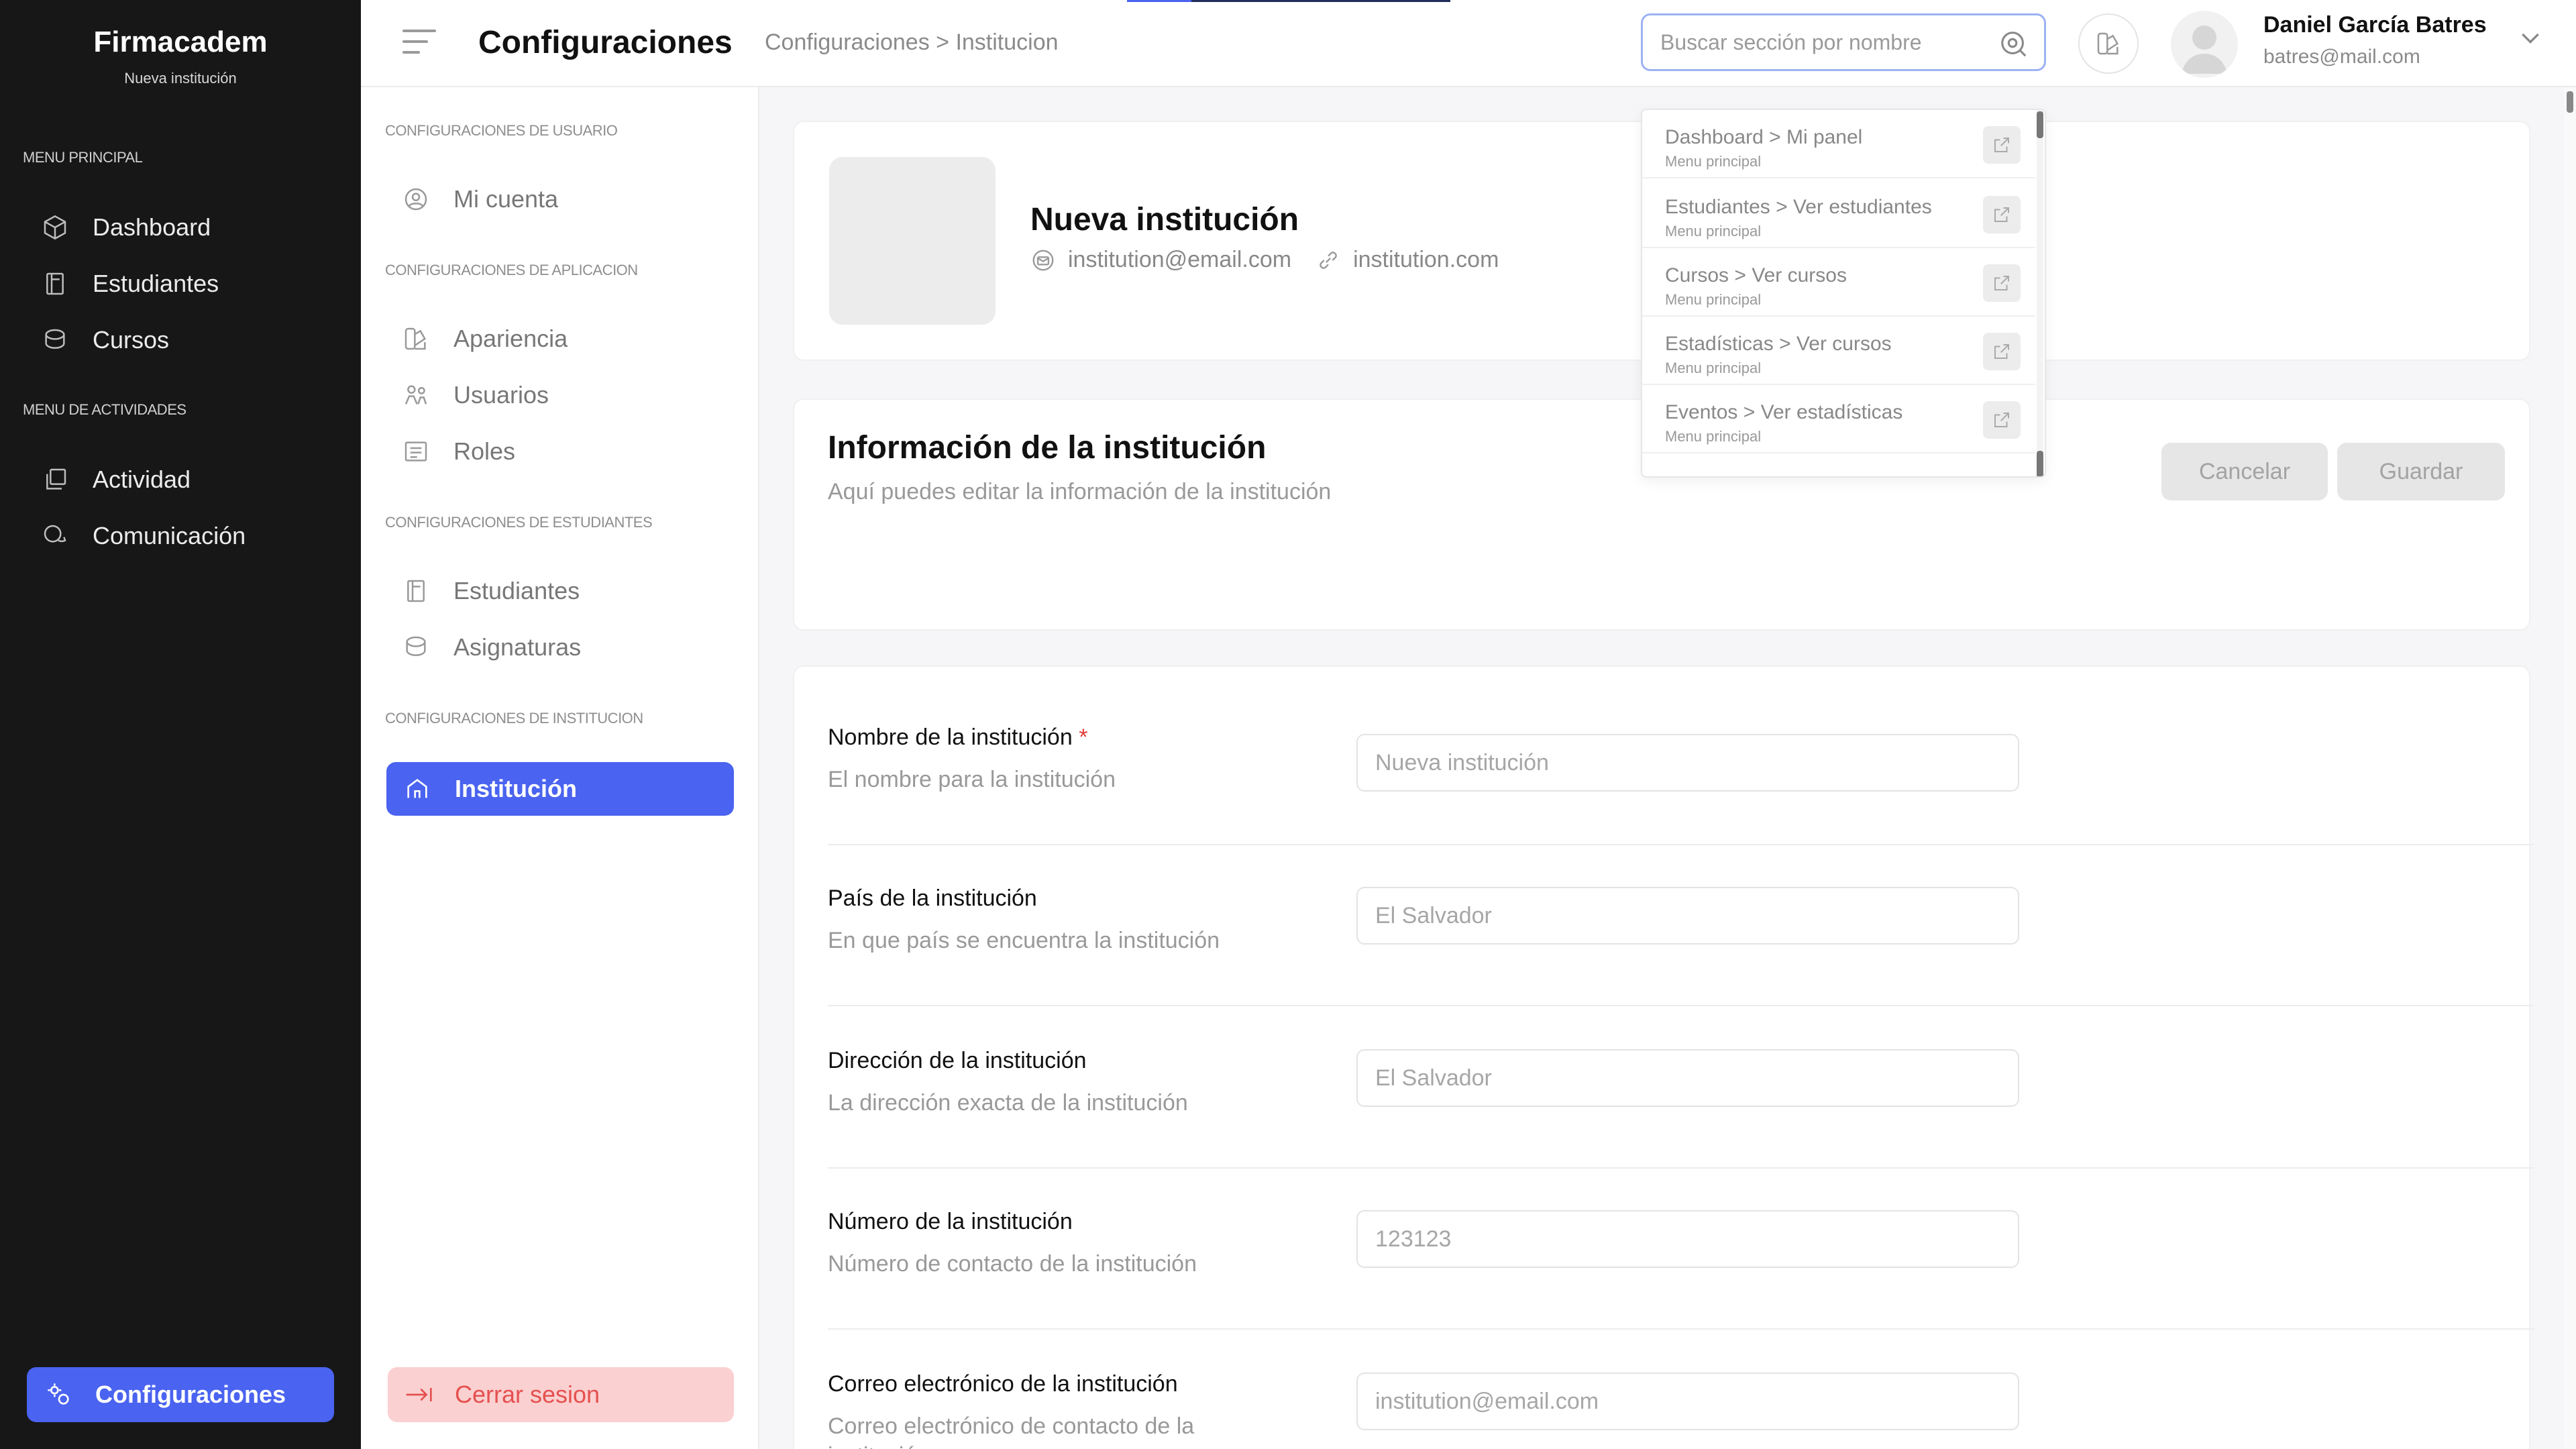  I want to click on settings-item-label: Institución, so click(516, 788).